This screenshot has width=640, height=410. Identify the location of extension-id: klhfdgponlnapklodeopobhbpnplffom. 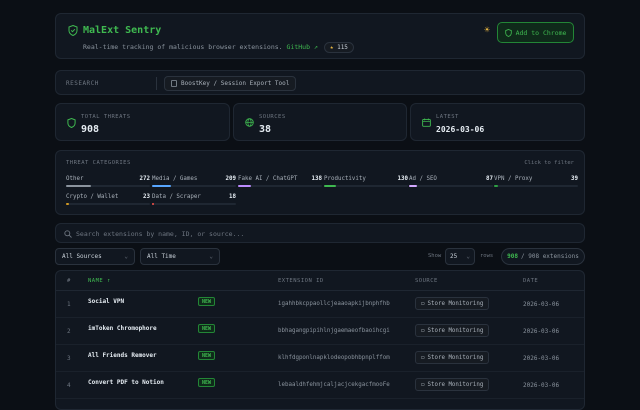
(334, 358).